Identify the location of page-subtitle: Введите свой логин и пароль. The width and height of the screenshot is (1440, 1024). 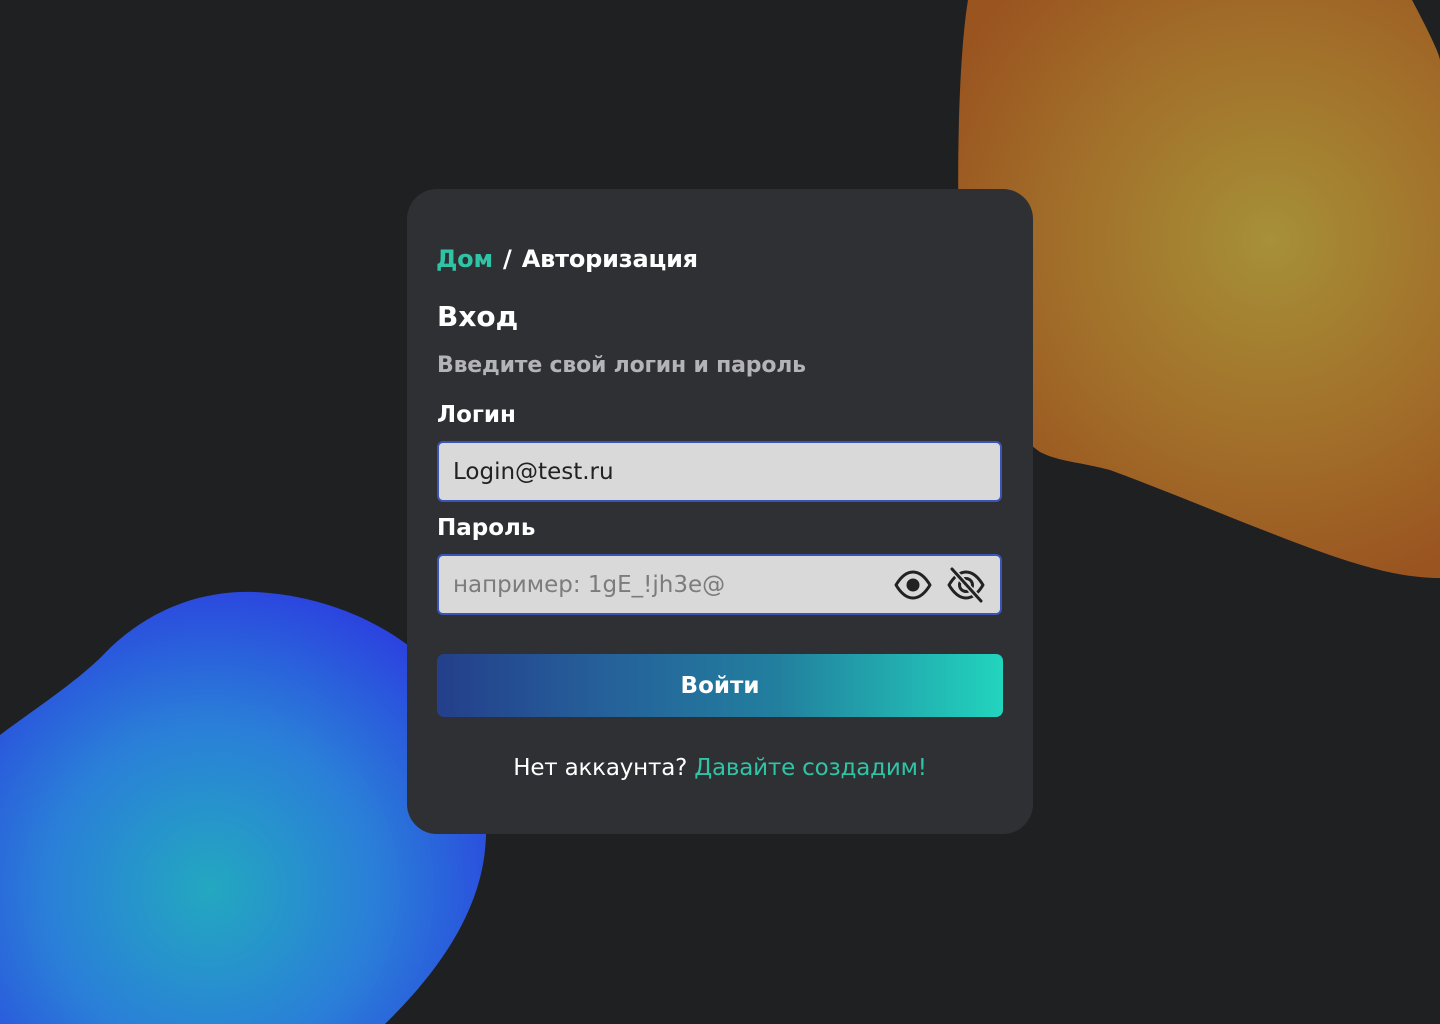
(621, 365).